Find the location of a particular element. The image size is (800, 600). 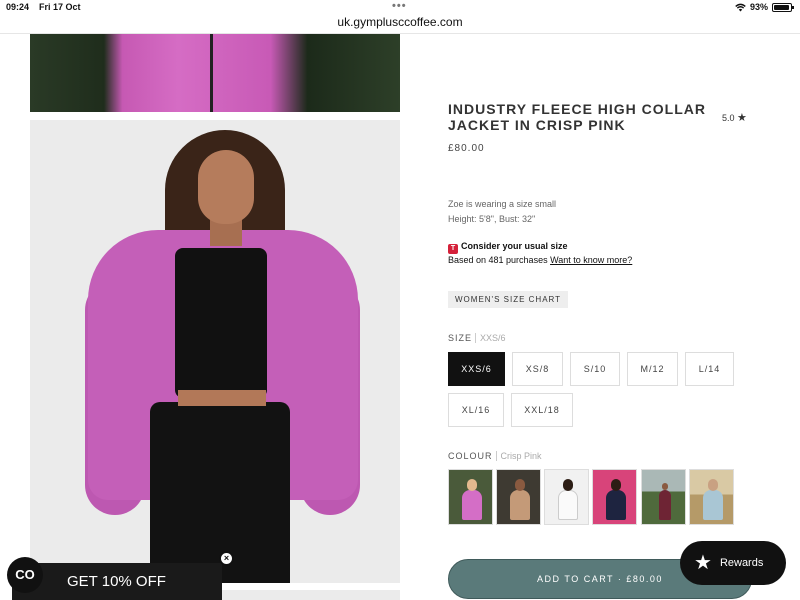

colour-label: COLOUR Crisp Pink is located at coordinates (495, 456).